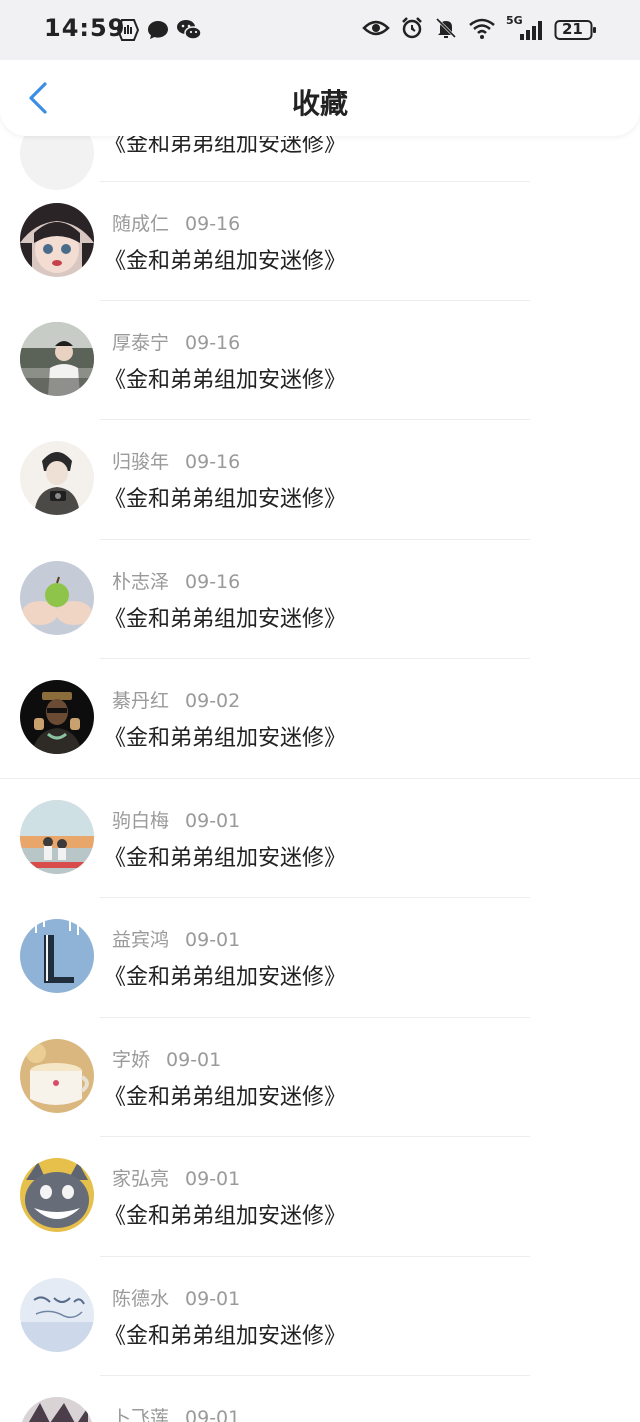 The height and width of the screenshot is (1422, 640). I want to click on coffee-cup-avatar-icon, so click(57, 1076).